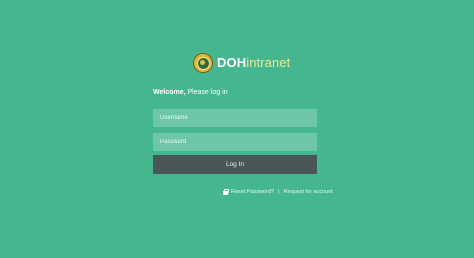  Describe the element at coordinates (308, 192) in the screenshot. I see `request-account-link: Request for account` at that location.